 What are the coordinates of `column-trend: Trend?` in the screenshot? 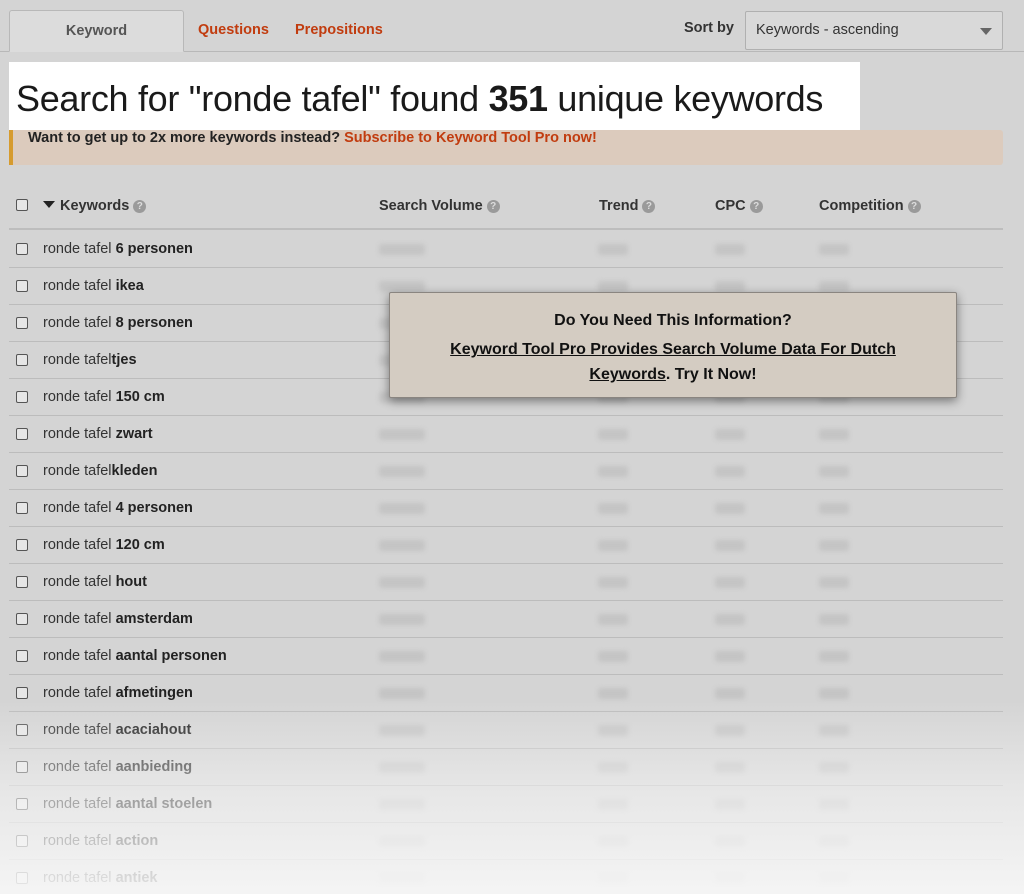 It's located at (627, 206).